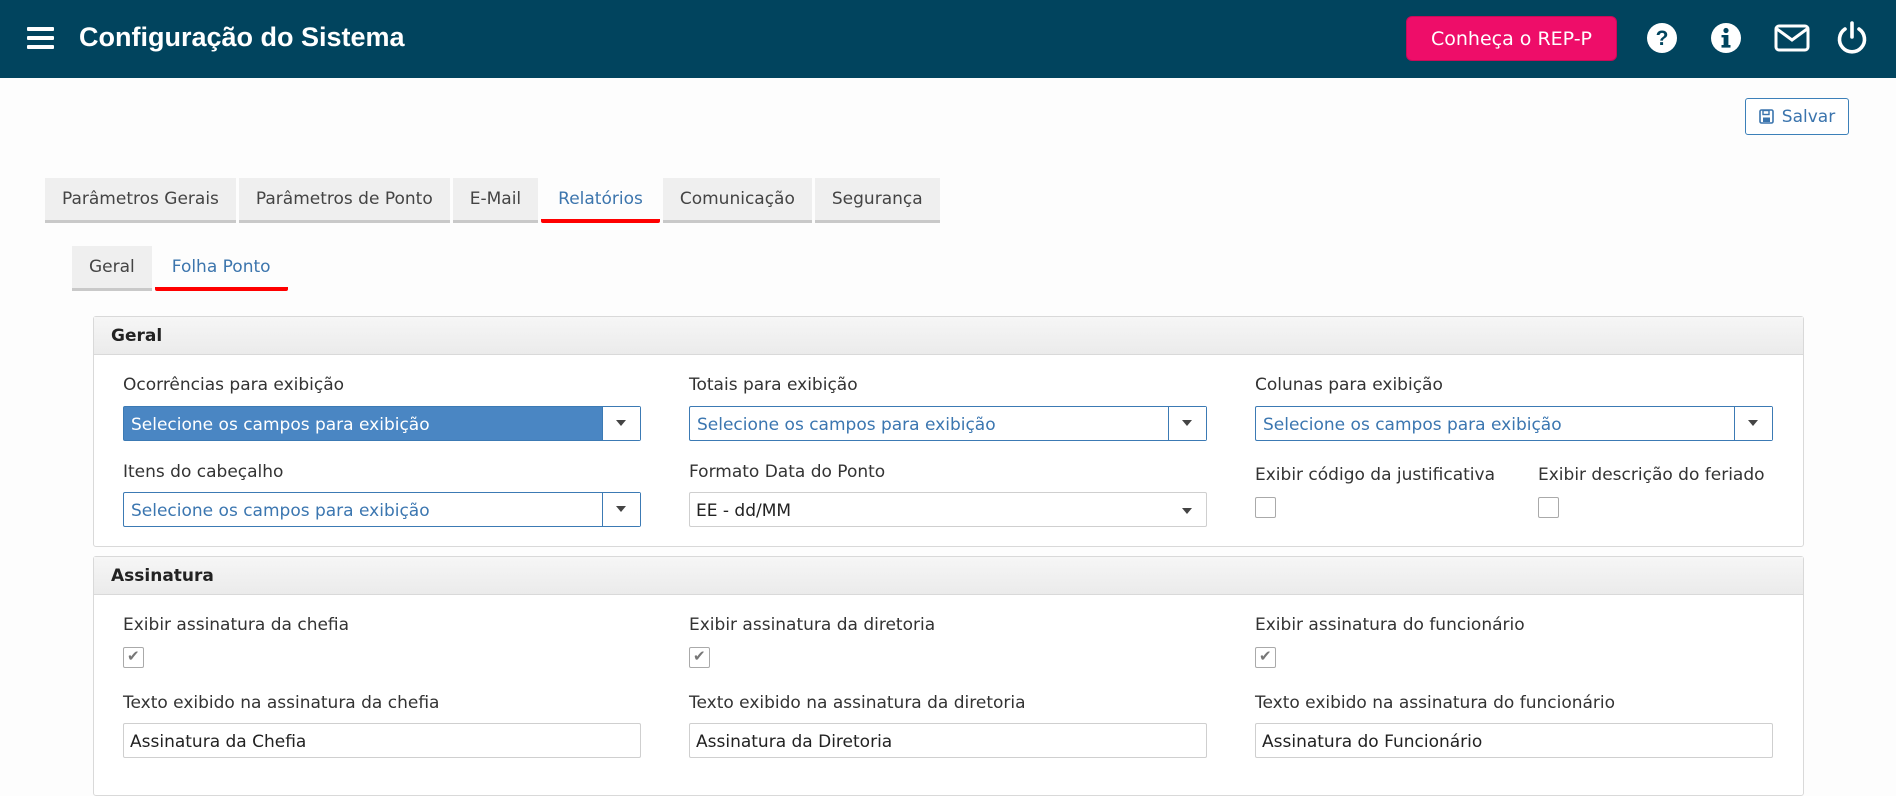  What do you see at coordinates (600, 200) in the screenshot?
I see `tab-relatorios: Relatórios` at bounding box center [600, 200].